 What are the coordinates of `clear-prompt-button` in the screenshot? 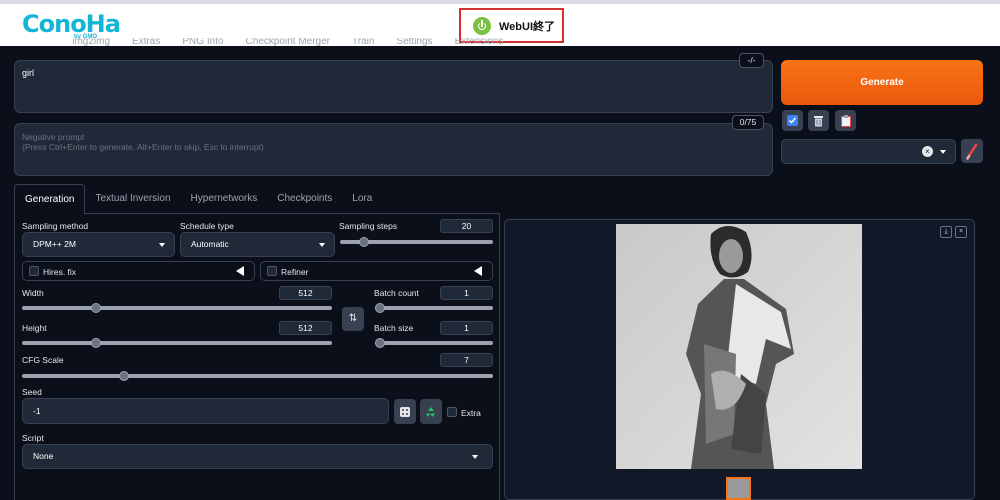 It's located at (818, 120).